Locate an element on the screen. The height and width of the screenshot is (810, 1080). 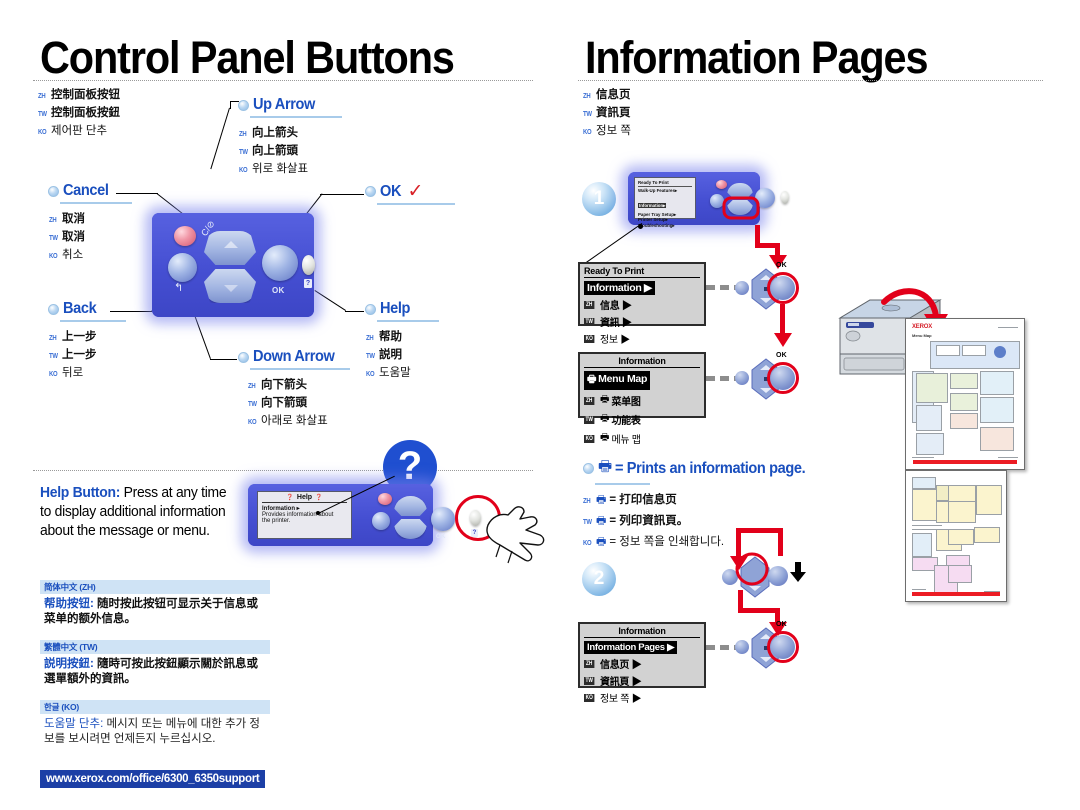
ok-button-label: OK is located at coordinates (278, 290).